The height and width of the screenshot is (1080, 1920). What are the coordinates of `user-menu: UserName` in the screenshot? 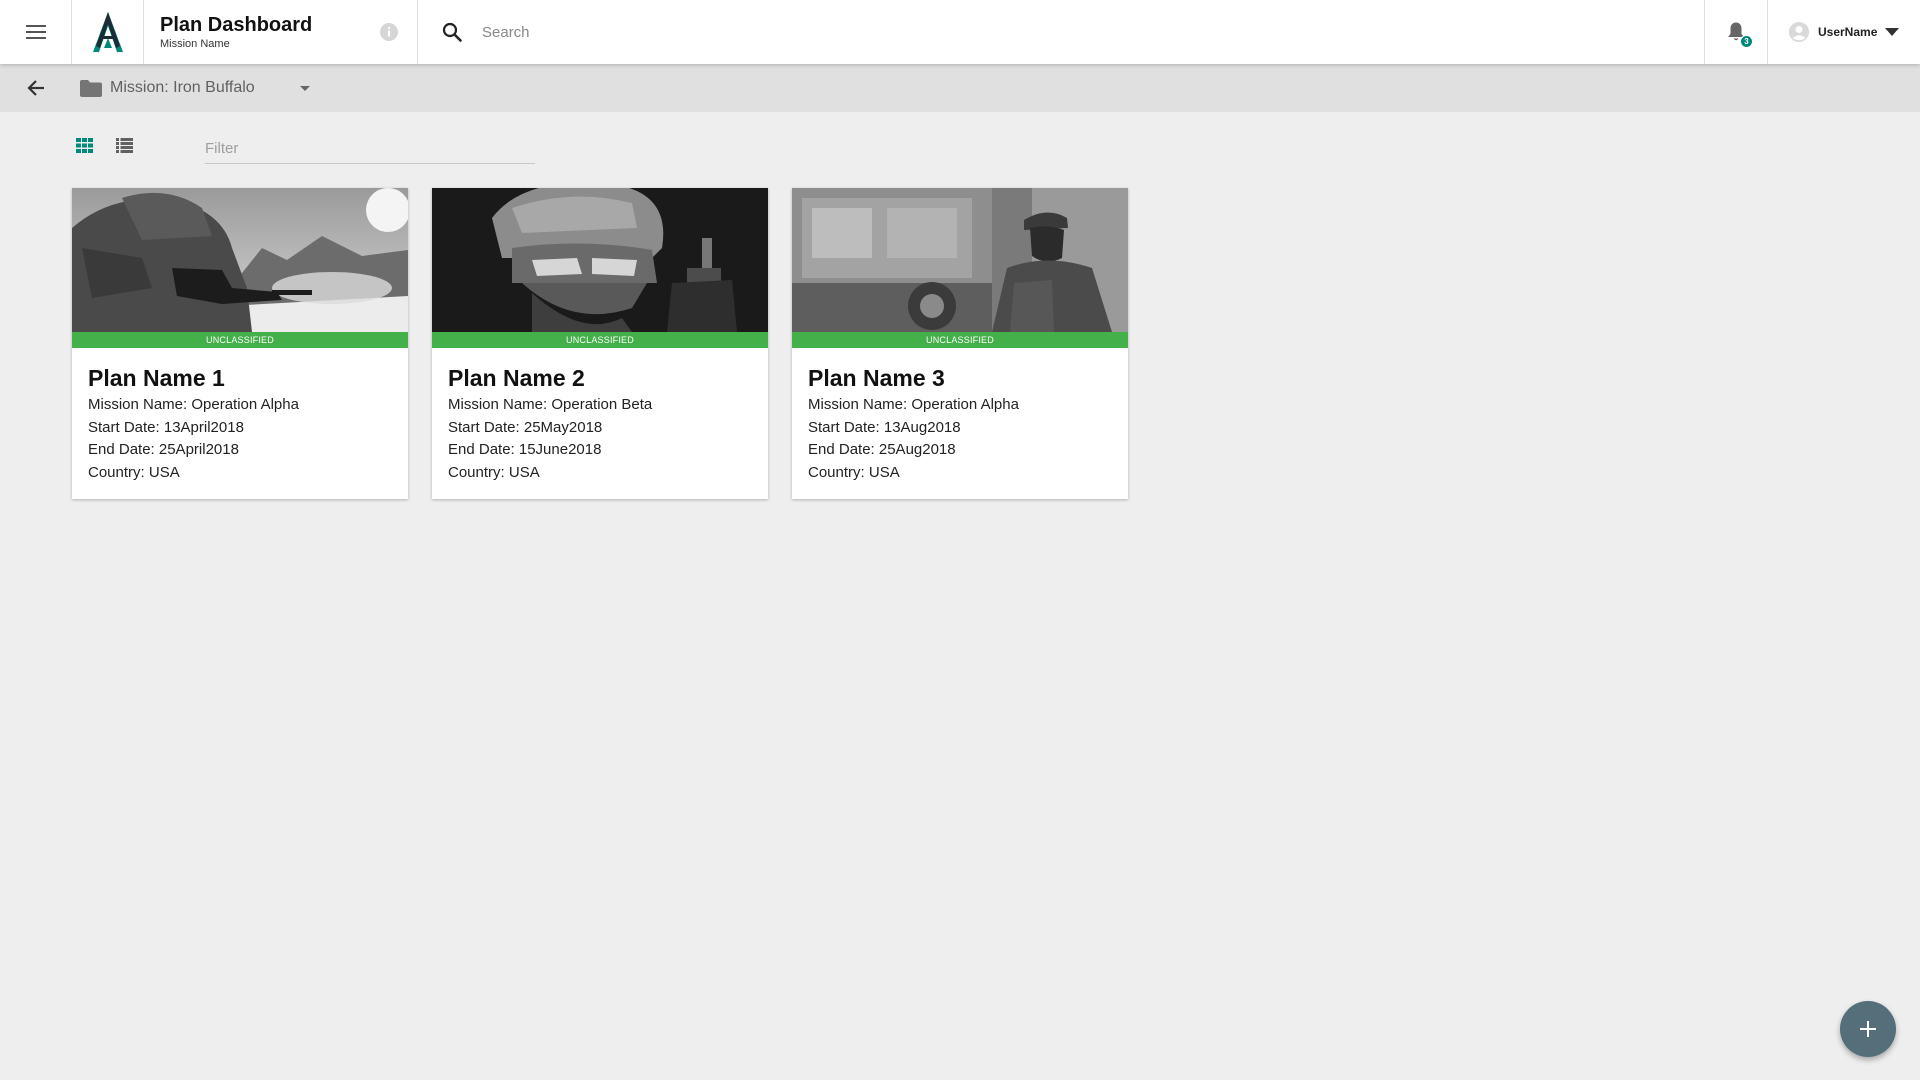 It's located at (1844, 32).